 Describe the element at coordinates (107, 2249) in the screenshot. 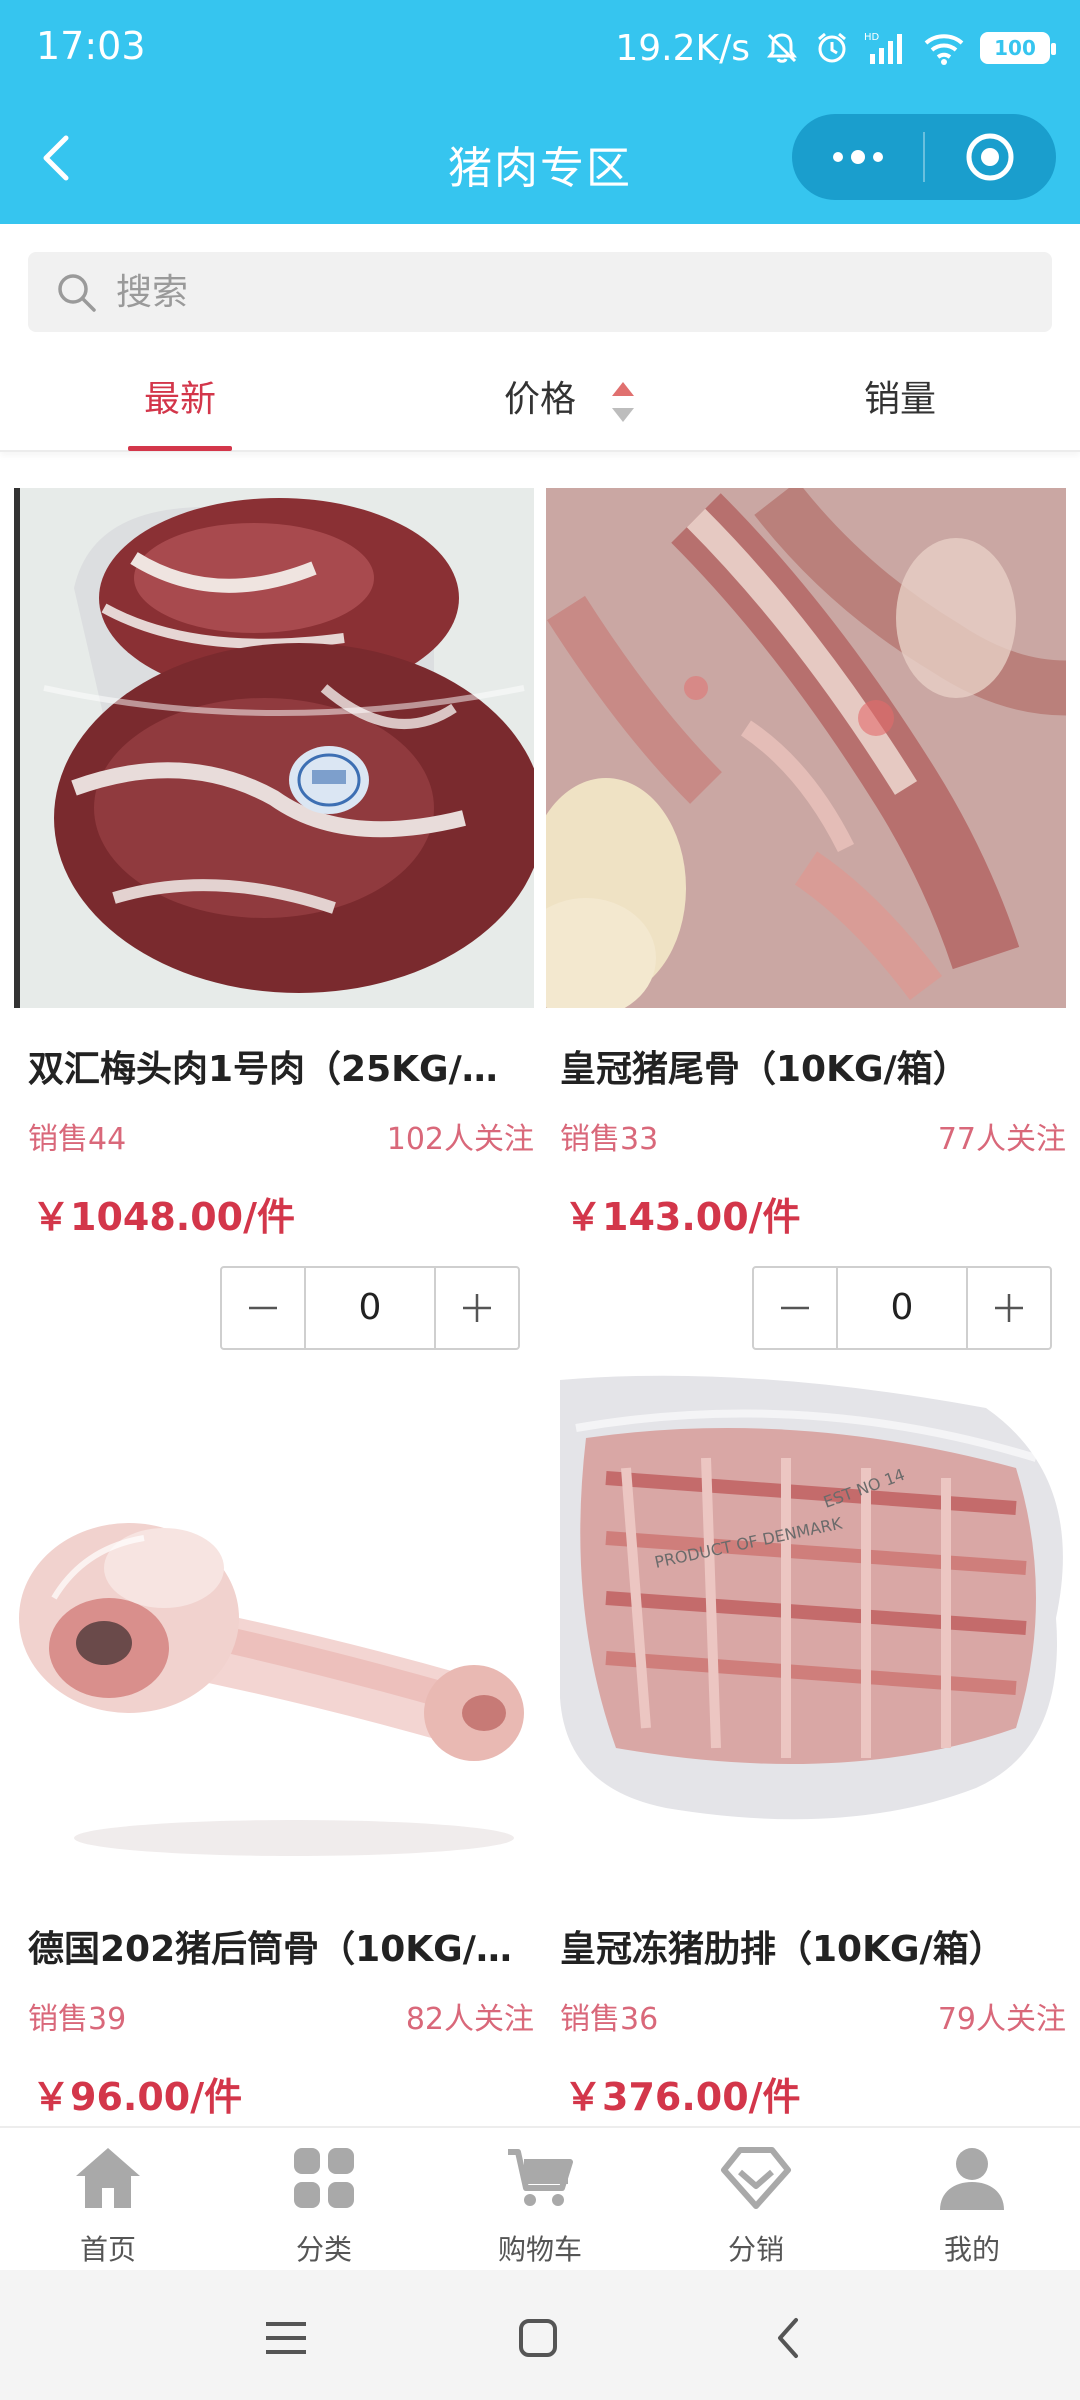

I see `tab-home-label: 首页` at that location.